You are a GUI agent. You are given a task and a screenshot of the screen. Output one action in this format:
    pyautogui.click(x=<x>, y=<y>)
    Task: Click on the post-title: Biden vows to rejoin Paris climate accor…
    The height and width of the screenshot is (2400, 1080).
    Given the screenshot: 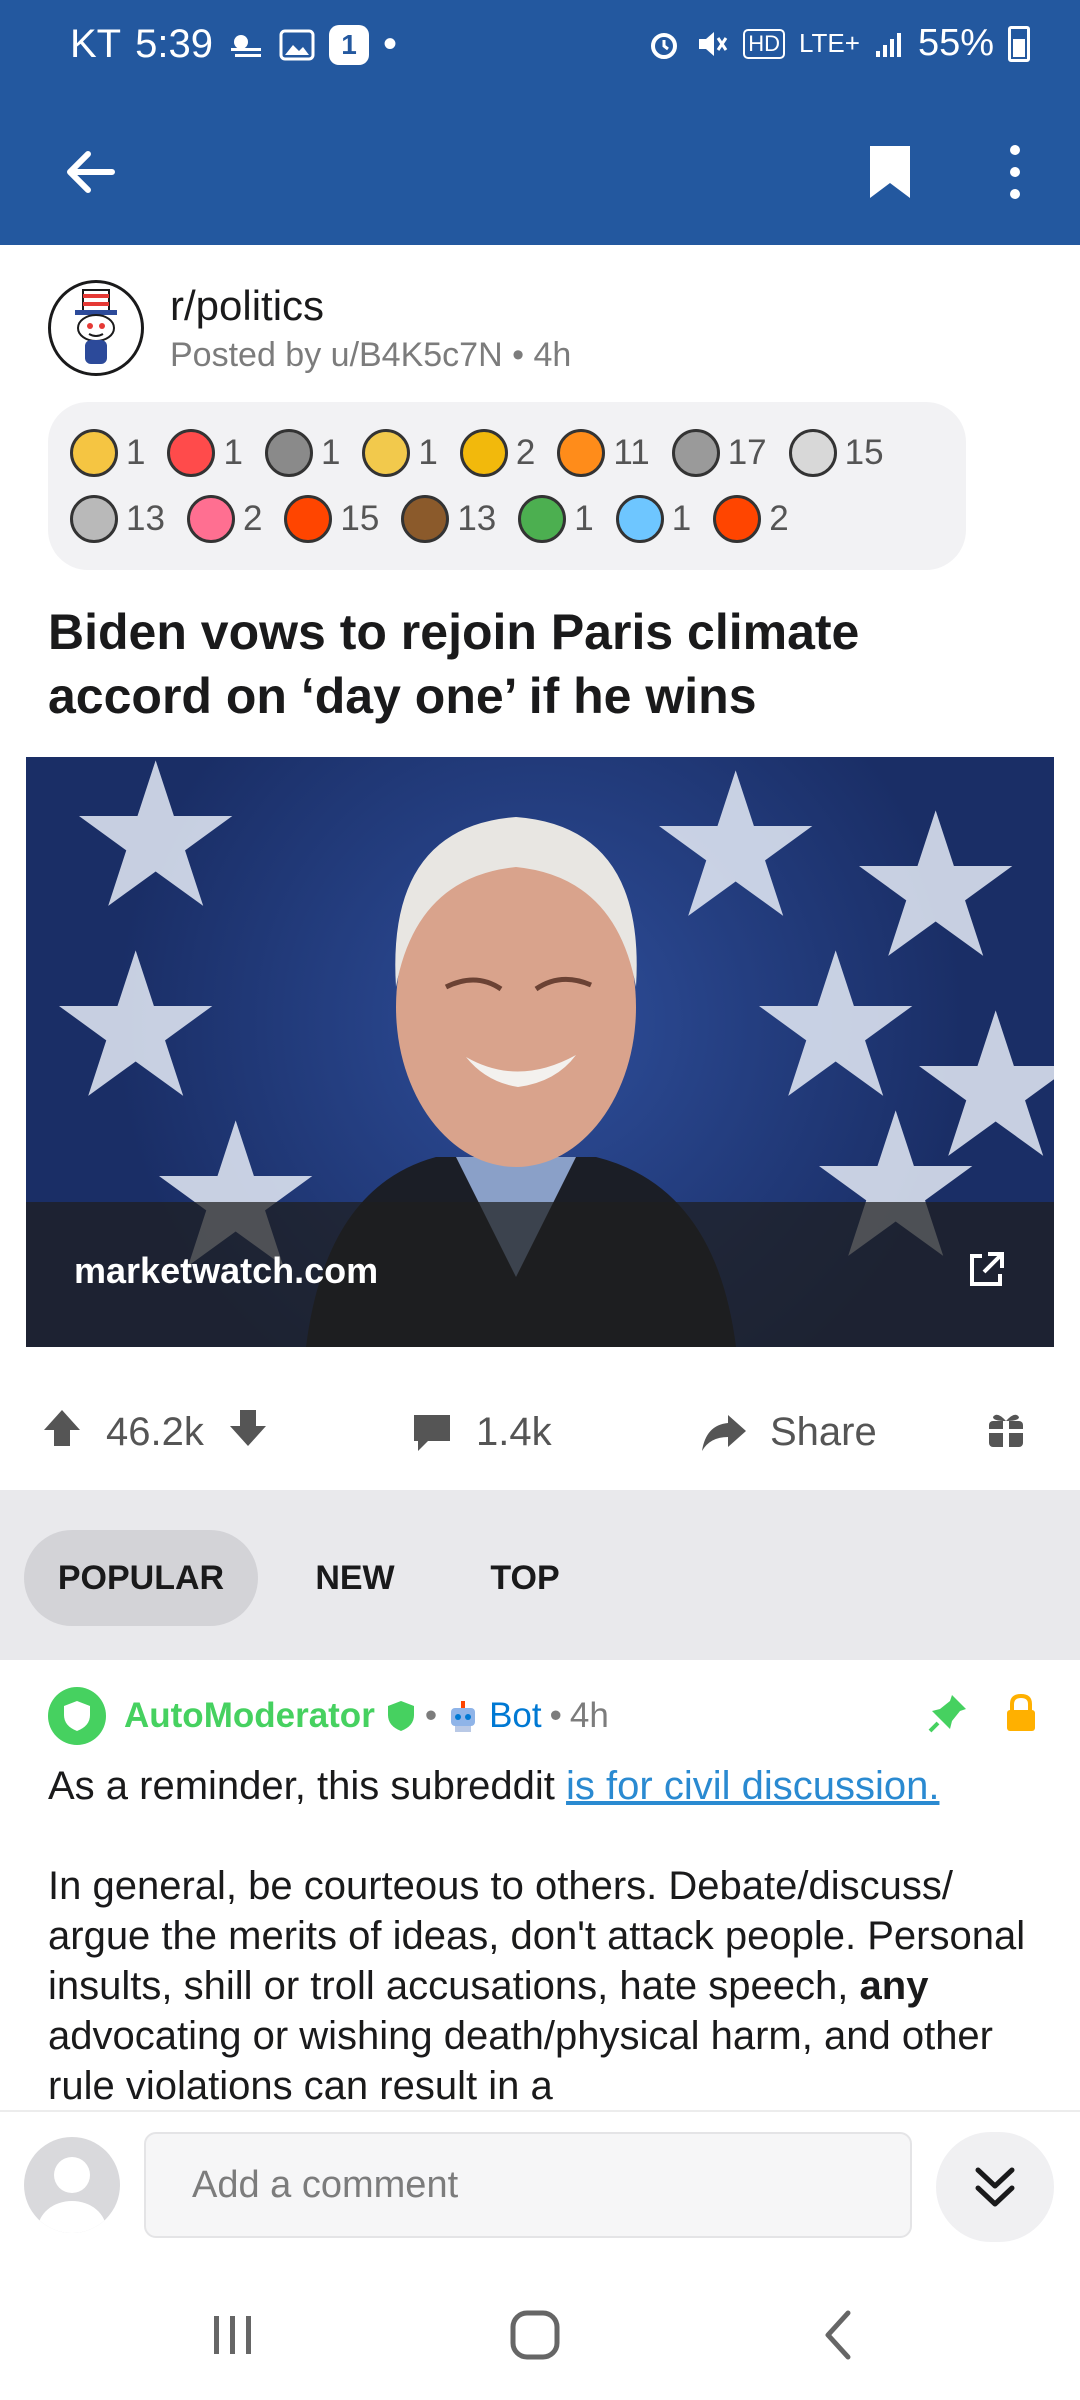 What is the action you would take?
    pyautogui.click(x=454, y=664)
    